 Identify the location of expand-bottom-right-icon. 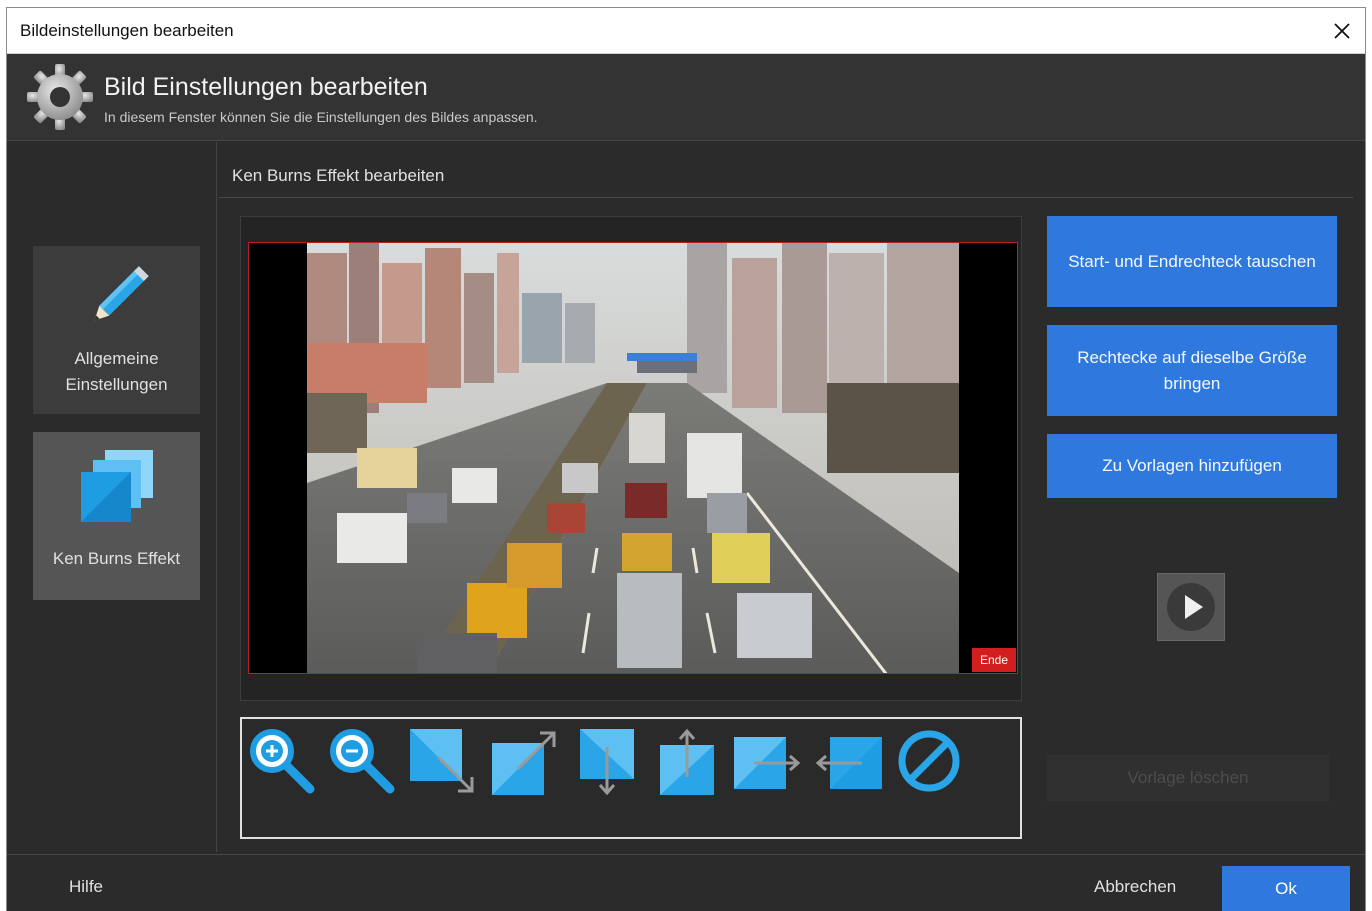
(443, 762).